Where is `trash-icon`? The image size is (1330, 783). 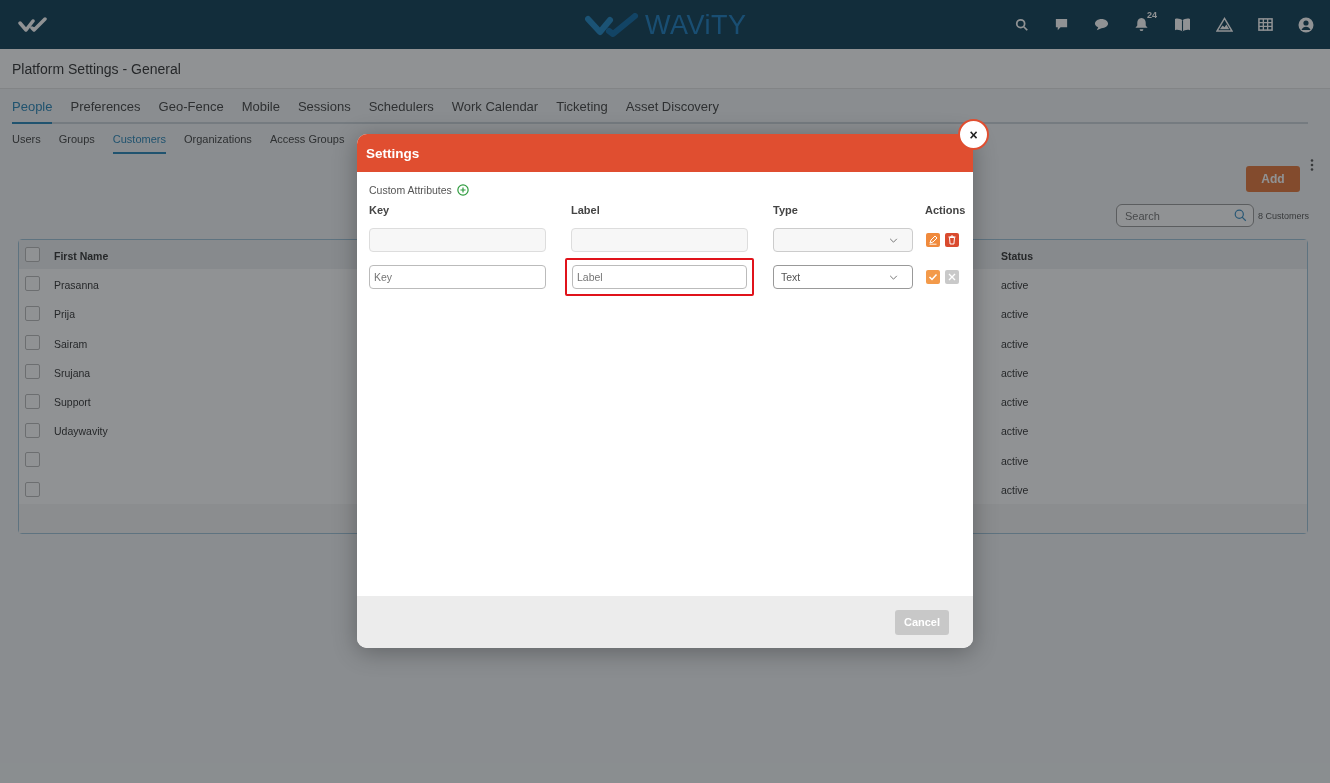 trash-icon is located at coordinates (952, 240).